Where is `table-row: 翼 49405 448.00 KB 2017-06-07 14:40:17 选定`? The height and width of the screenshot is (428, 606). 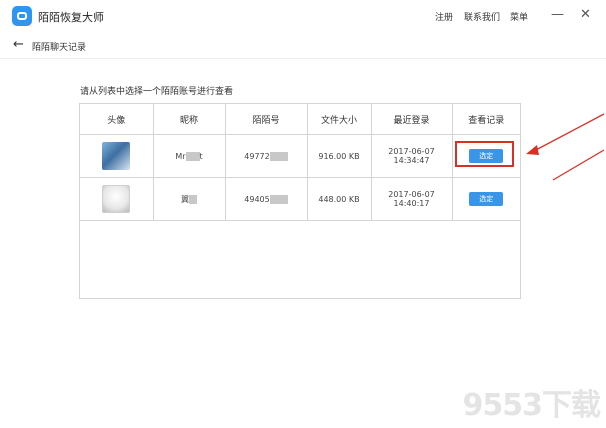 table-row: 翼 49405 448.00 KB 2017-06-07 14:40:17 选定 is located at coordinates (300, 199).